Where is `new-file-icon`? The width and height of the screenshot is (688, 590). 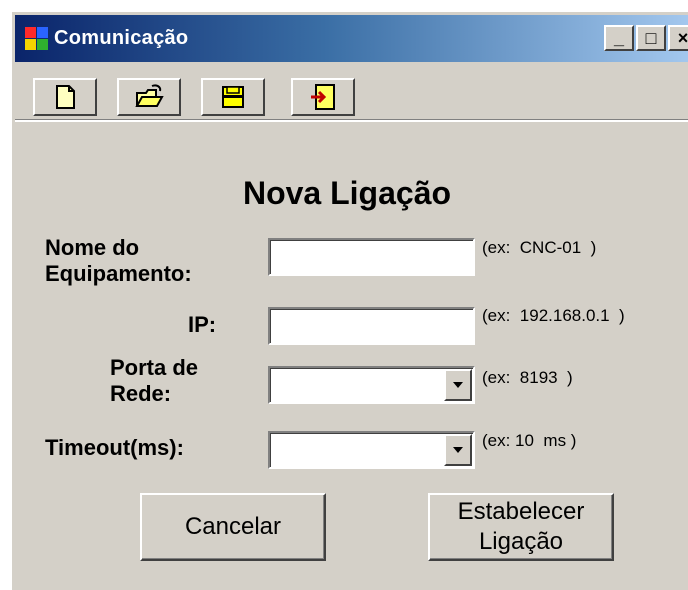
new-file-icon is located at coordinates (65, 97).